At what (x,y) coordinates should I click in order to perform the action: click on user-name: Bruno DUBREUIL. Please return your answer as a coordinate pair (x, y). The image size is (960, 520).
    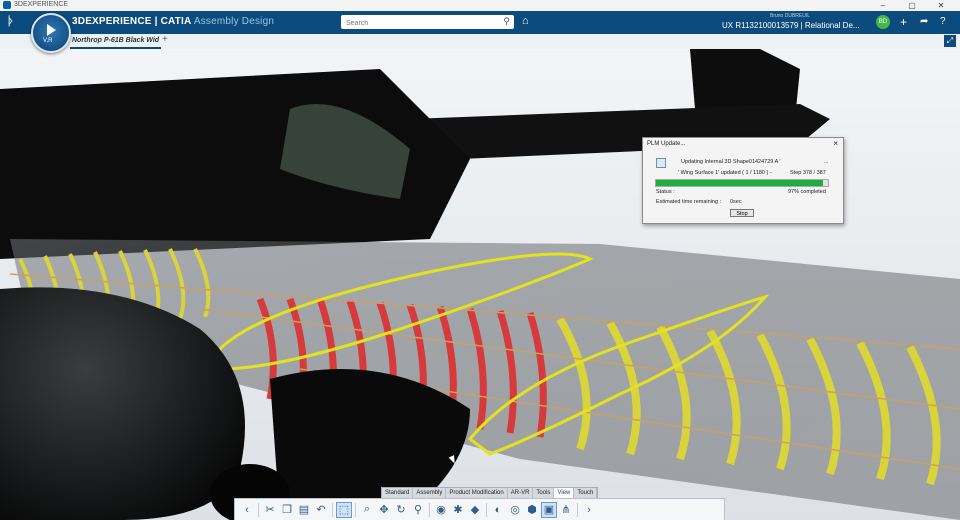
    Looking at the image, I should click on (790, 16).